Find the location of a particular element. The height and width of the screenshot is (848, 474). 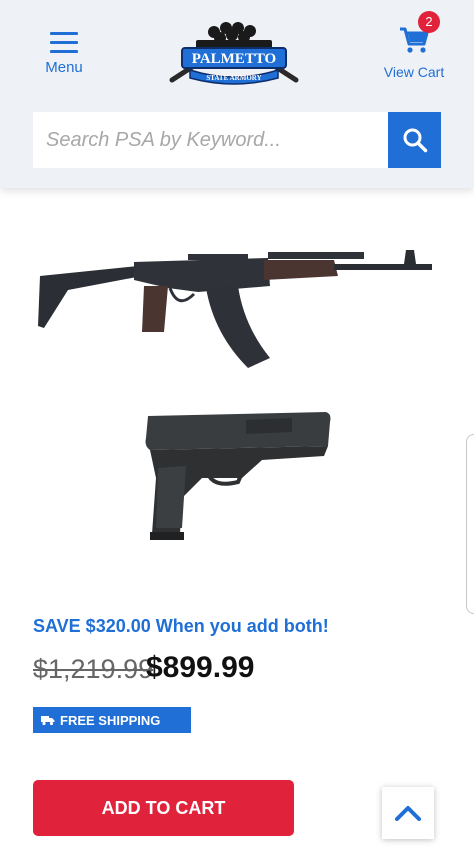

search-icon is located at coordinates (415, 140).